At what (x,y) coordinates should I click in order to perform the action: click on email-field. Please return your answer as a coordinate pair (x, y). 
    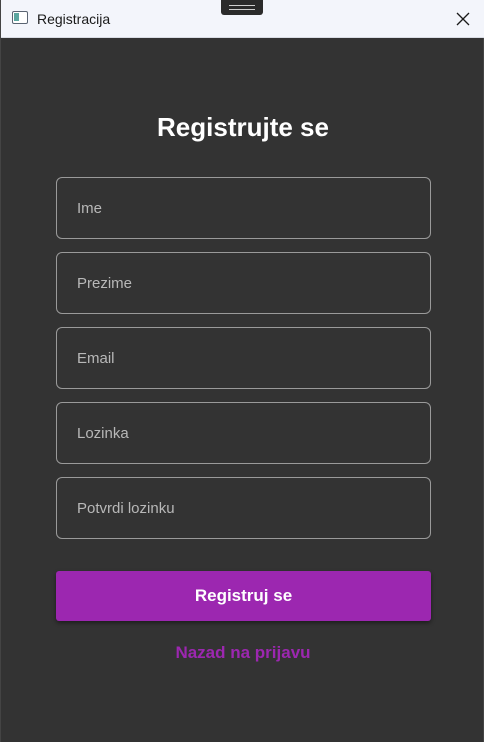
    Looking at the image, I should click on (243, 358).